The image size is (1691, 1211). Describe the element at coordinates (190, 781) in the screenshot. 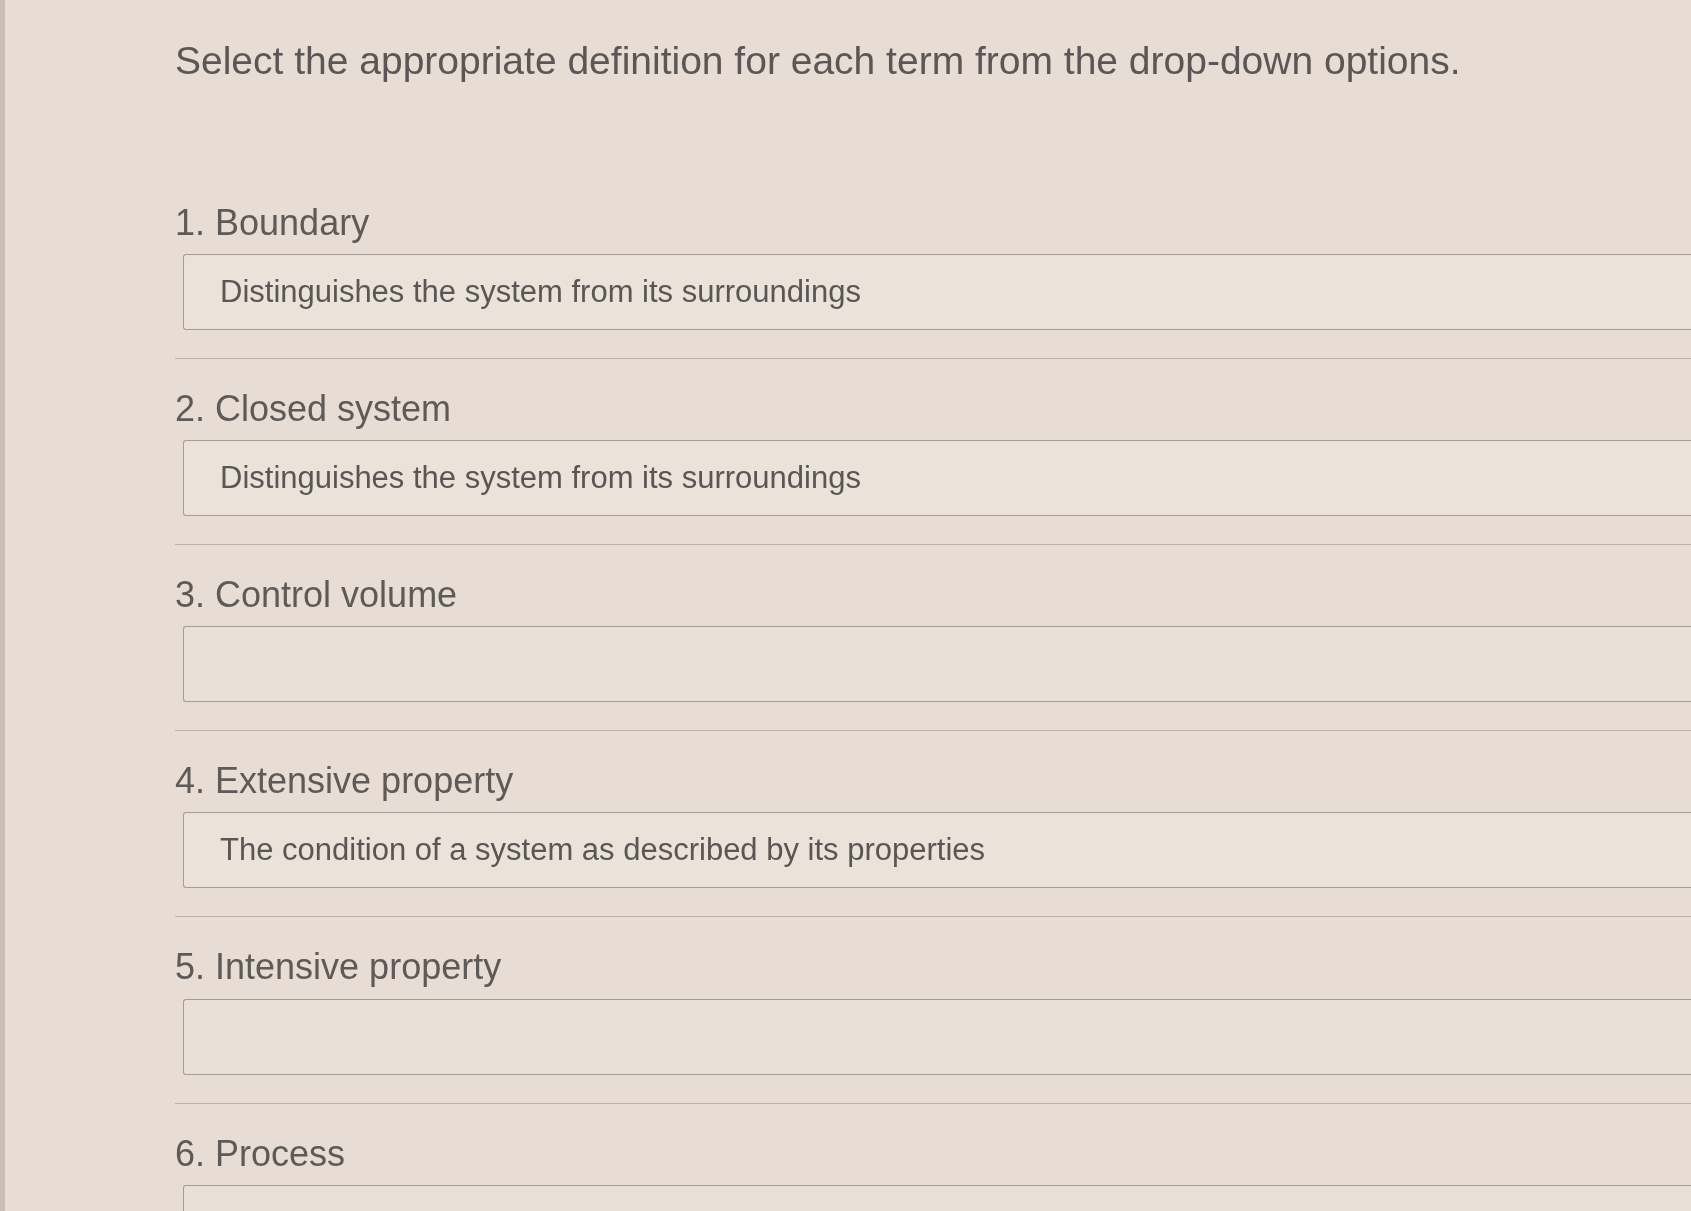

I see `question-number: 4.` at that location.